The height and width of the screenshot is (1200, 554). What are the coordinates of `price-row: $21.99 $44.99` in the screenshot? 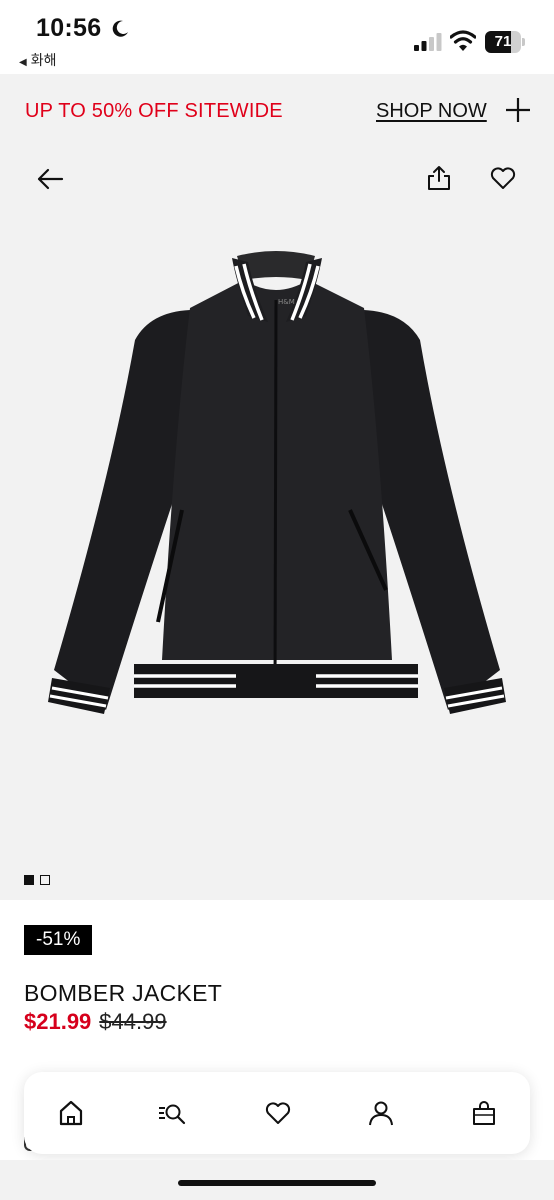 It's located at (95, 1022).